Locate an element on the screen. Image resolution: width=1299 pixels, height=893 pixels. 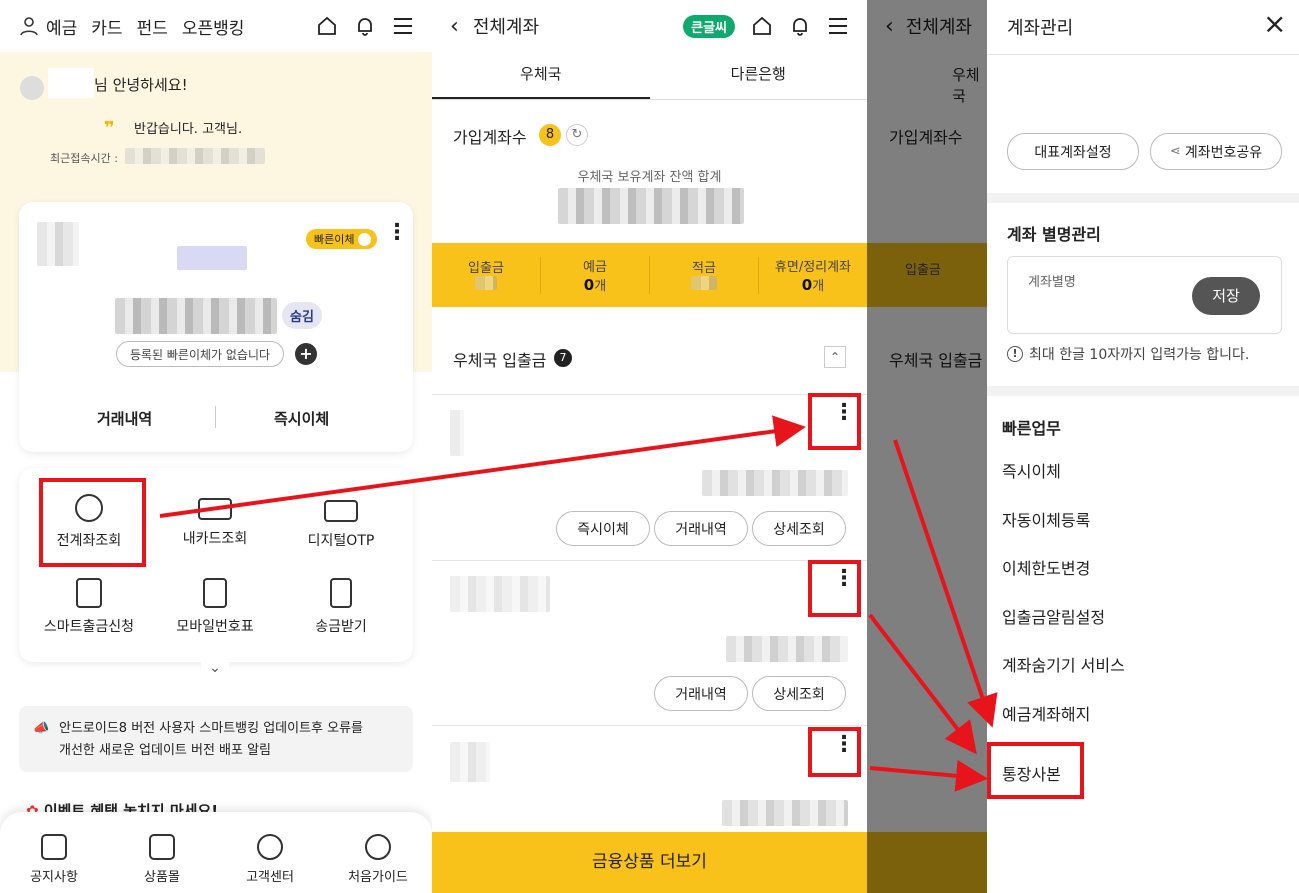
section-count-badge: 7 is located at coordinates (563, 358).